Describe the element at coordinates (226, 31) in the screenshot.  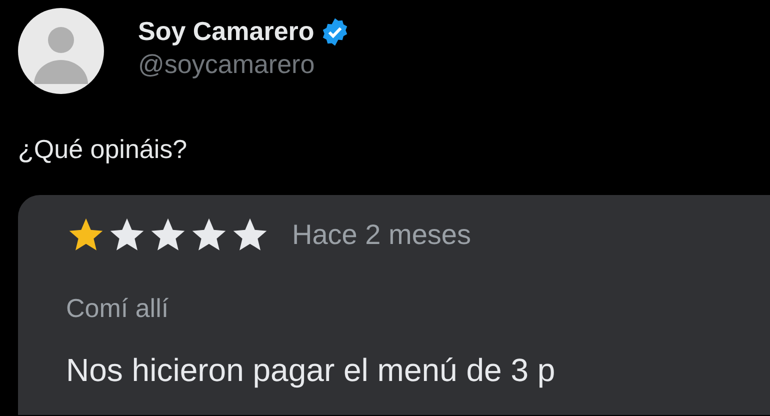
I see `account-name: Soy Camarero` at that location.